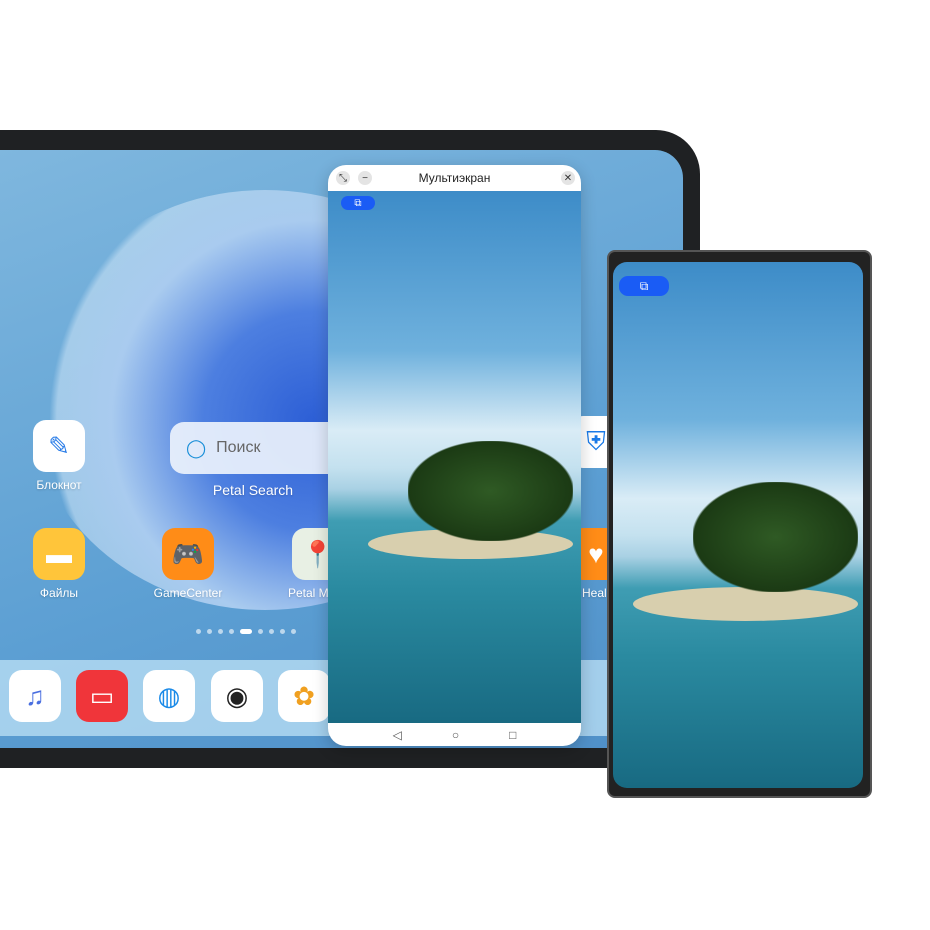 Image resolution: width=930 pixels, height=930 pixels. Describe the element at coordinates (59, 593) in the screenshot. I see `app-label: Файлы` at that location.